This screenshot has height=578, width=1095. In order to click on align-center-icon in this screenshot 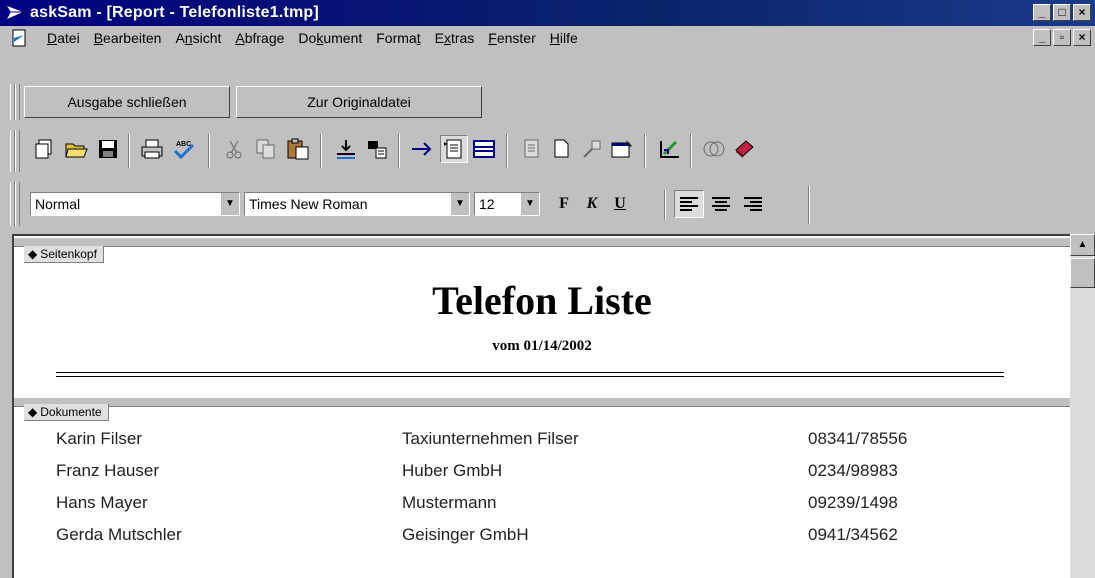, I will do `click(721, 204)`.